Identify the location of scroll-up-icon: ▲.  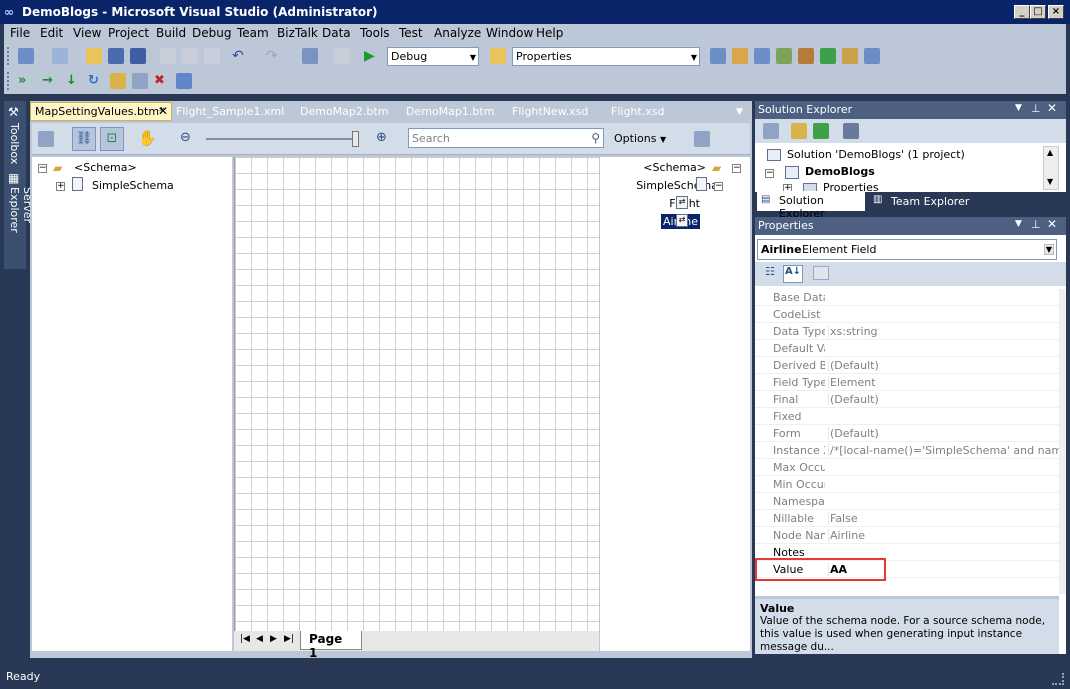
(1050, 152).